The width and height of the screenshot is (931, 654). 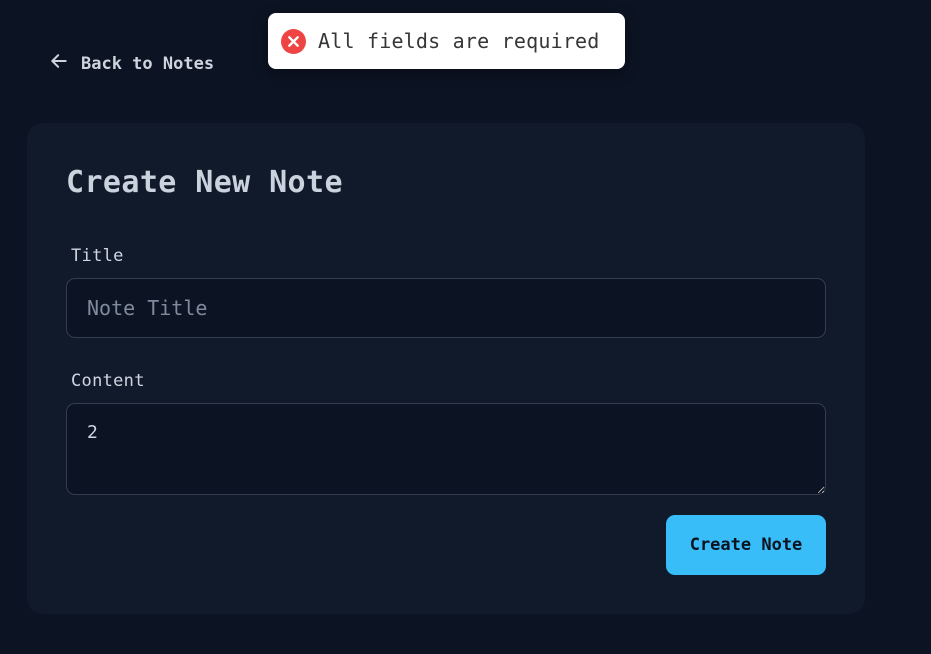 I want to click on error-toast: All fields are required, so click(x=446, y=41).